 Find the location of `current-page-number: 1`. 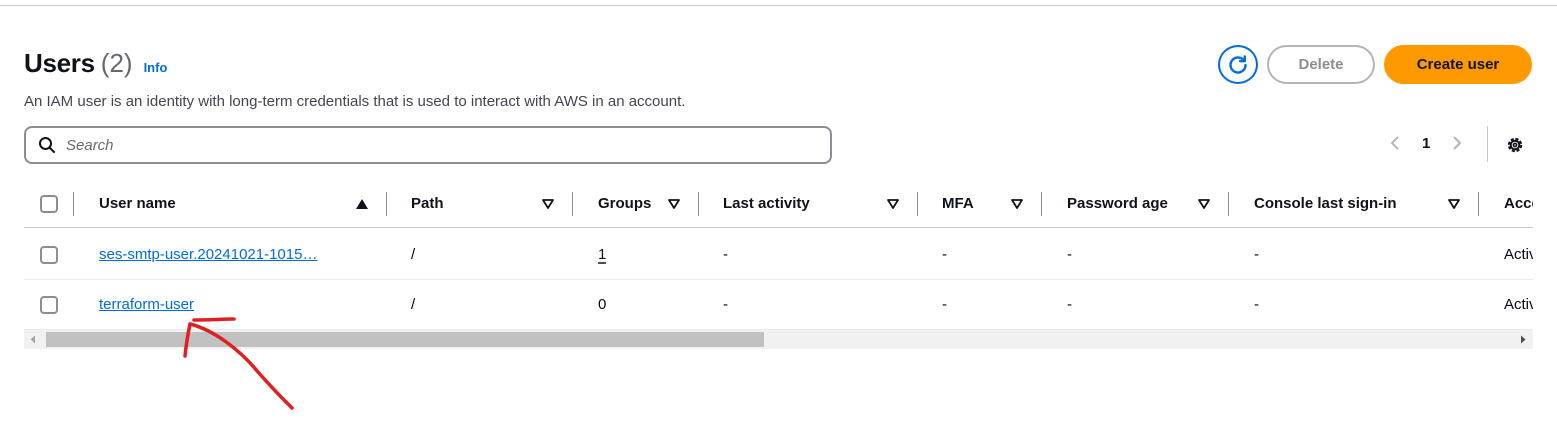

current-page-number: 1 is located at coordinates (1426, 143).